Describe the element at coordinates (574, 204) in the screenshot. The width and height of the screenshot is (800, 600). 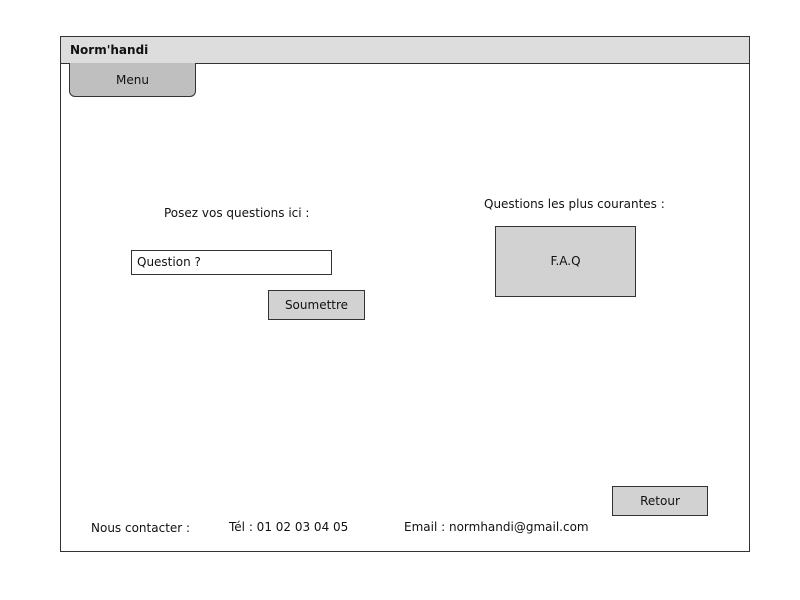
I see `faq-heading: Questions les plus courantes :` at that location.